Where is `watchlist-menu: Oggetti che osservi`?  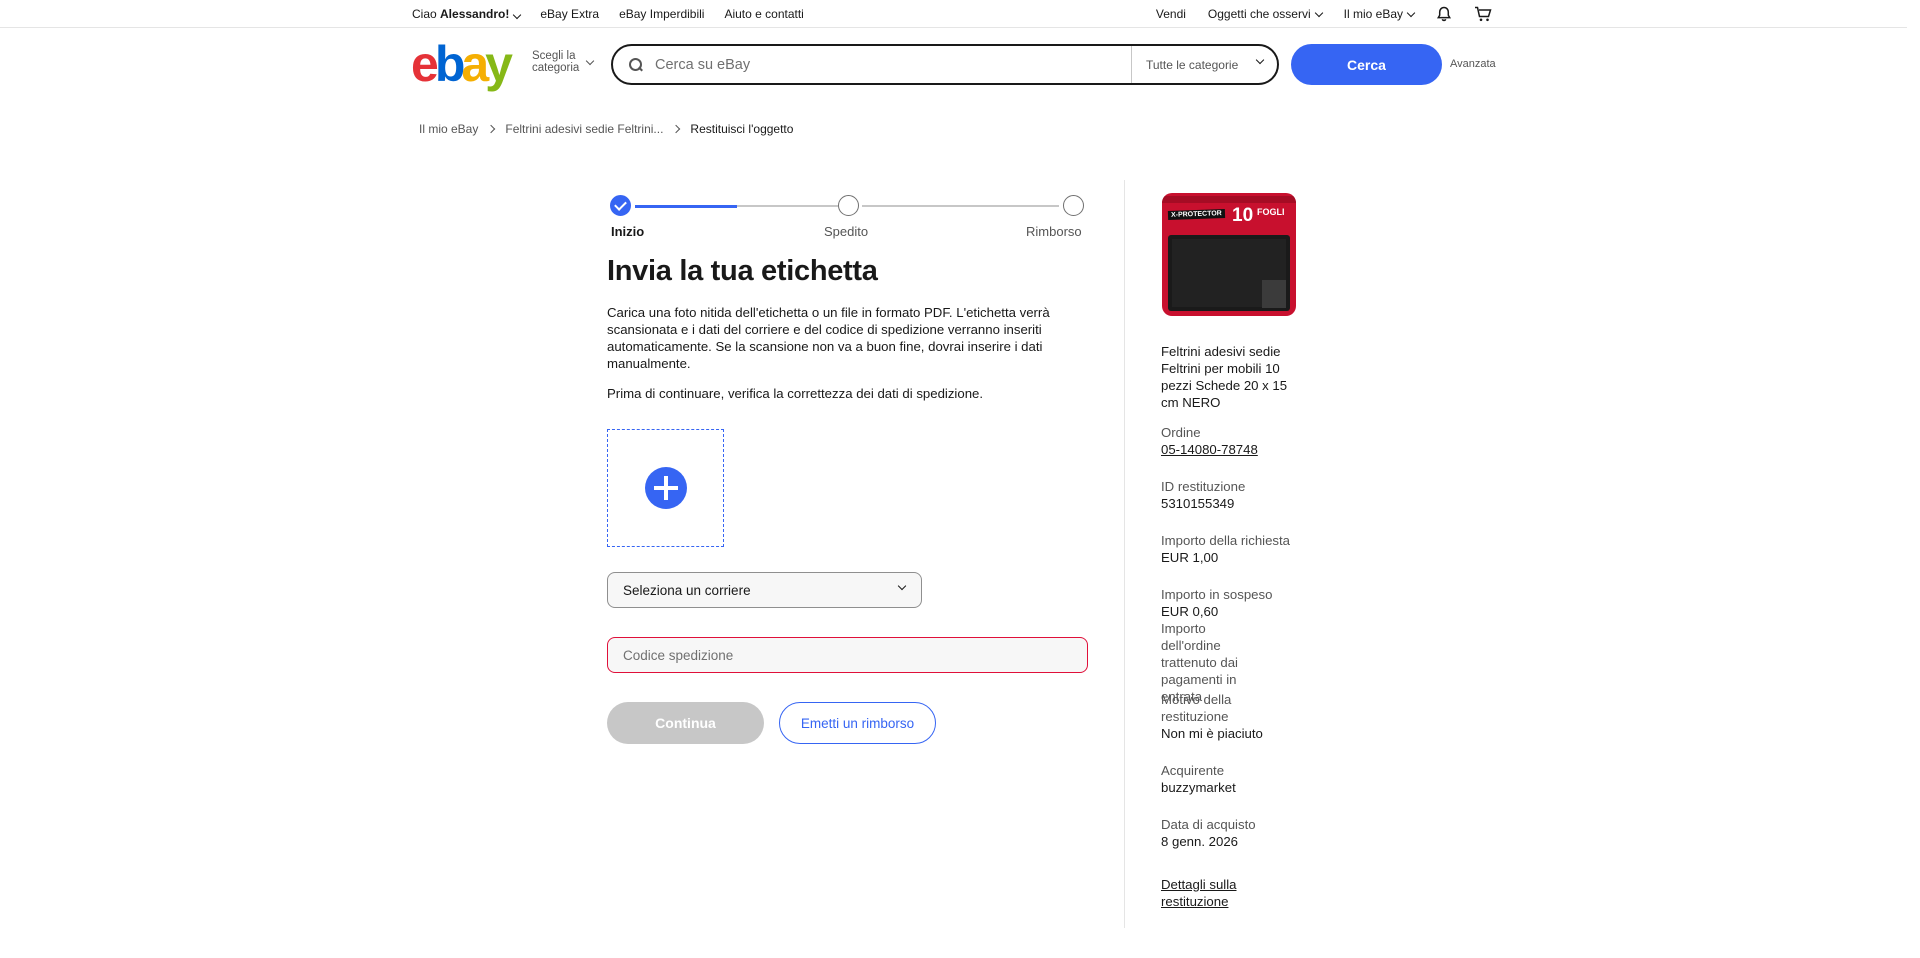 watchlist-menu: Oggetti che osservi is located at coordinates (1265, 14).